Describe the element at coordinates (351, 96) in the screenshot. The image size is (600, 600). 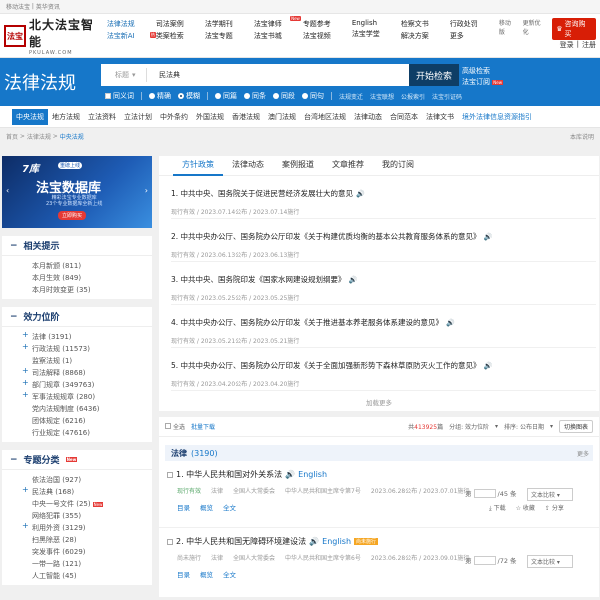
I see `link-changes: 法规变迁` at that location.